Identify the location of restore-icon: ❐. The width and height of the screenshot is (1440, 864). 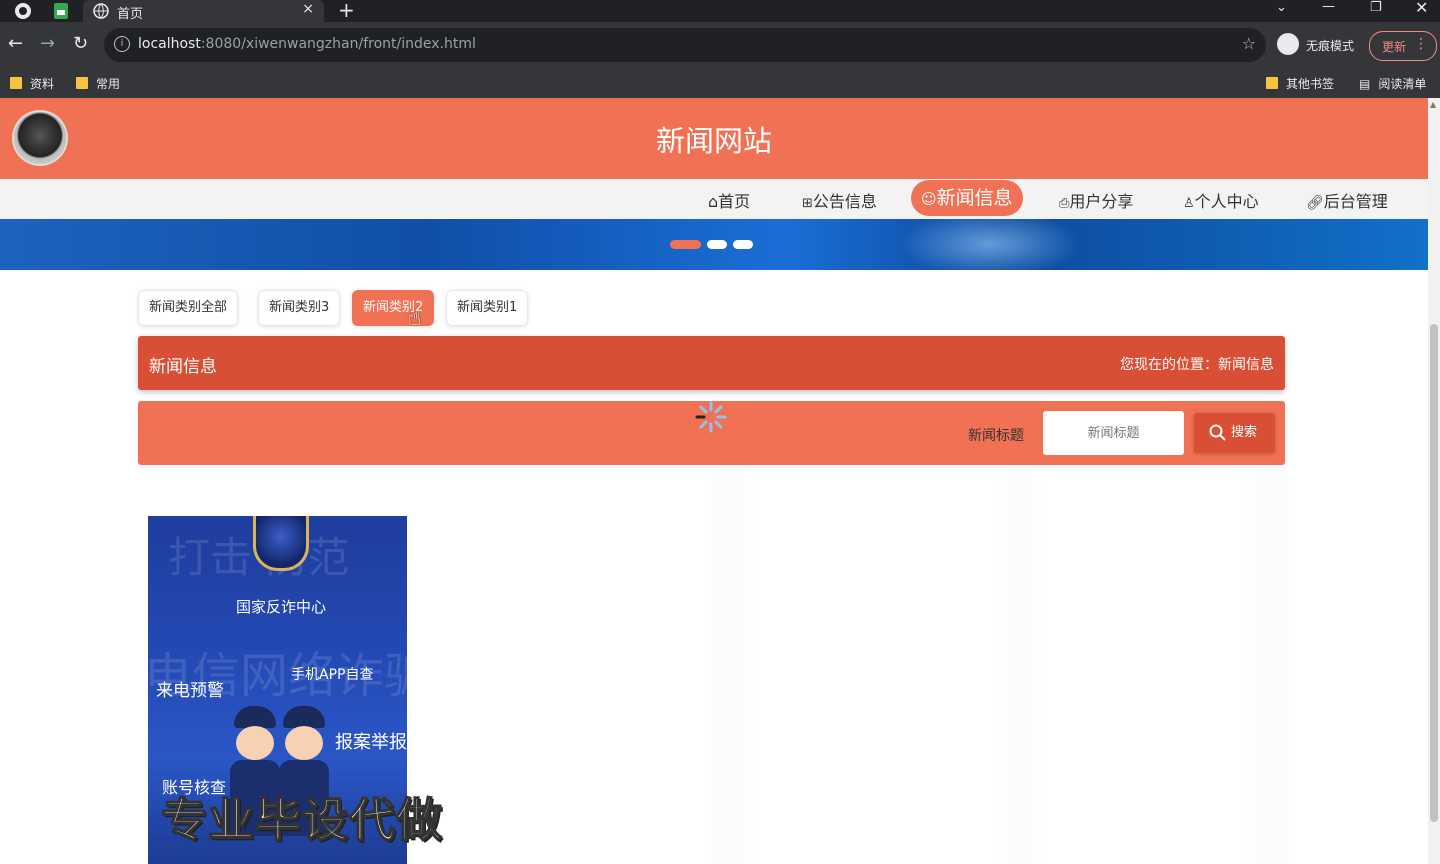
(1376, 7).